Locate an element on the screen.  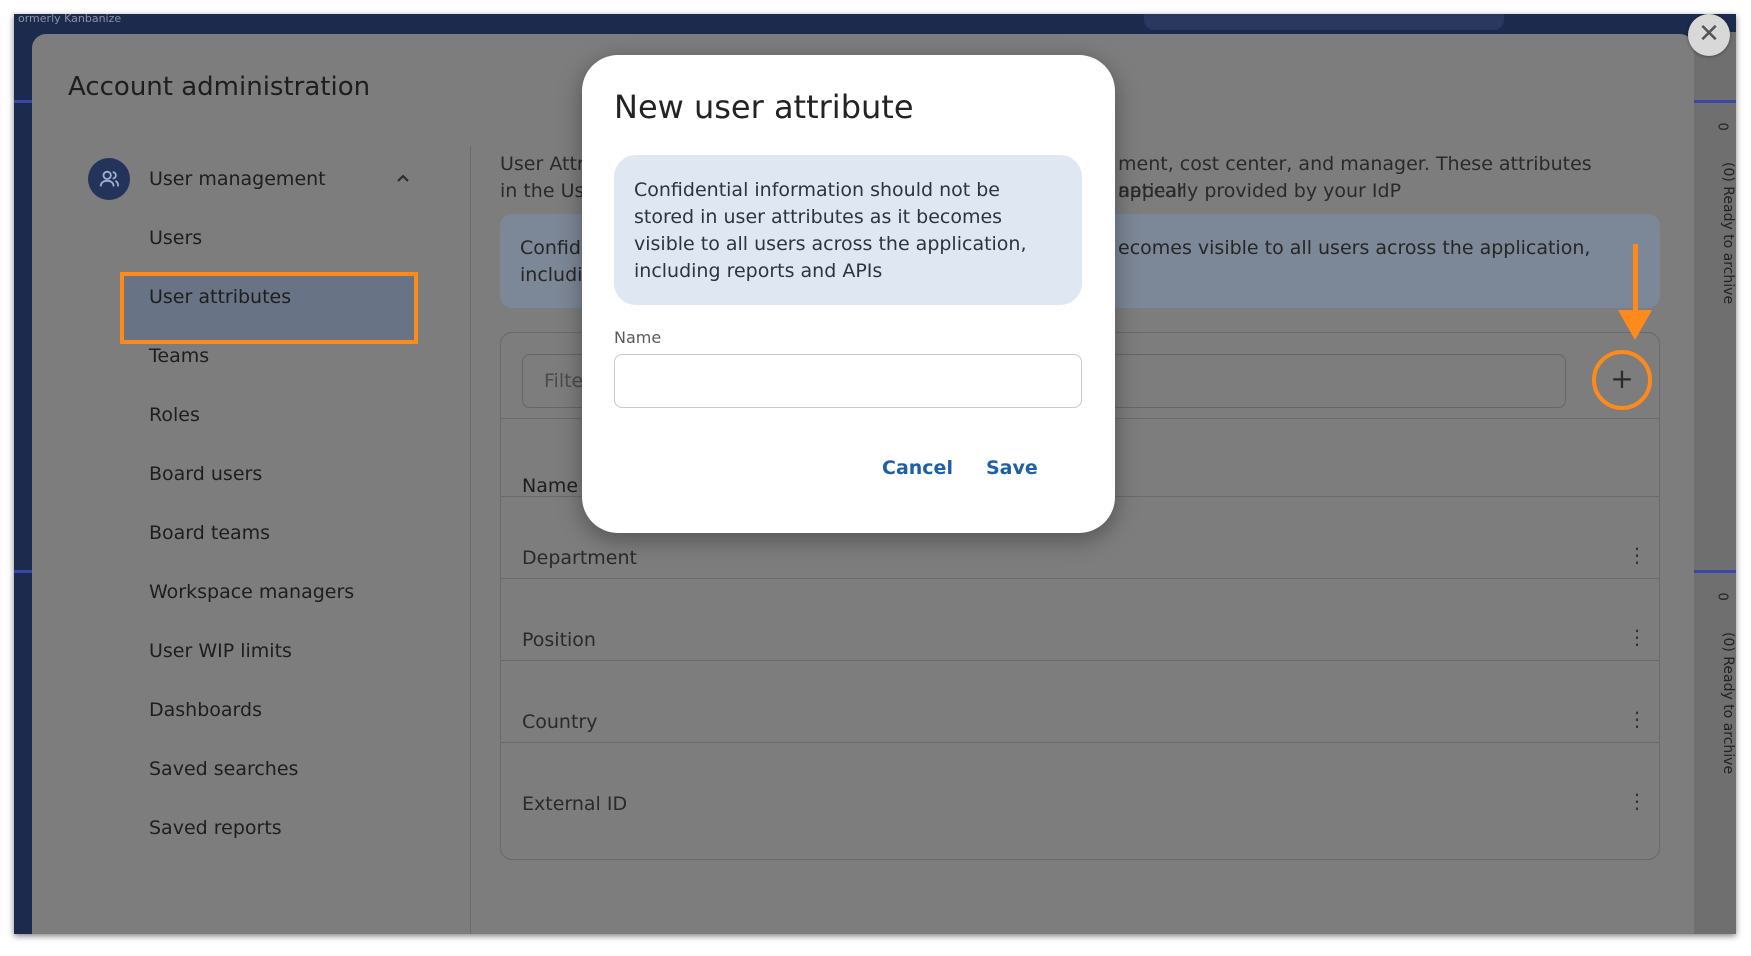
sidebar-item-saved-searches: Saved searches is located at coordinates (223, 769).